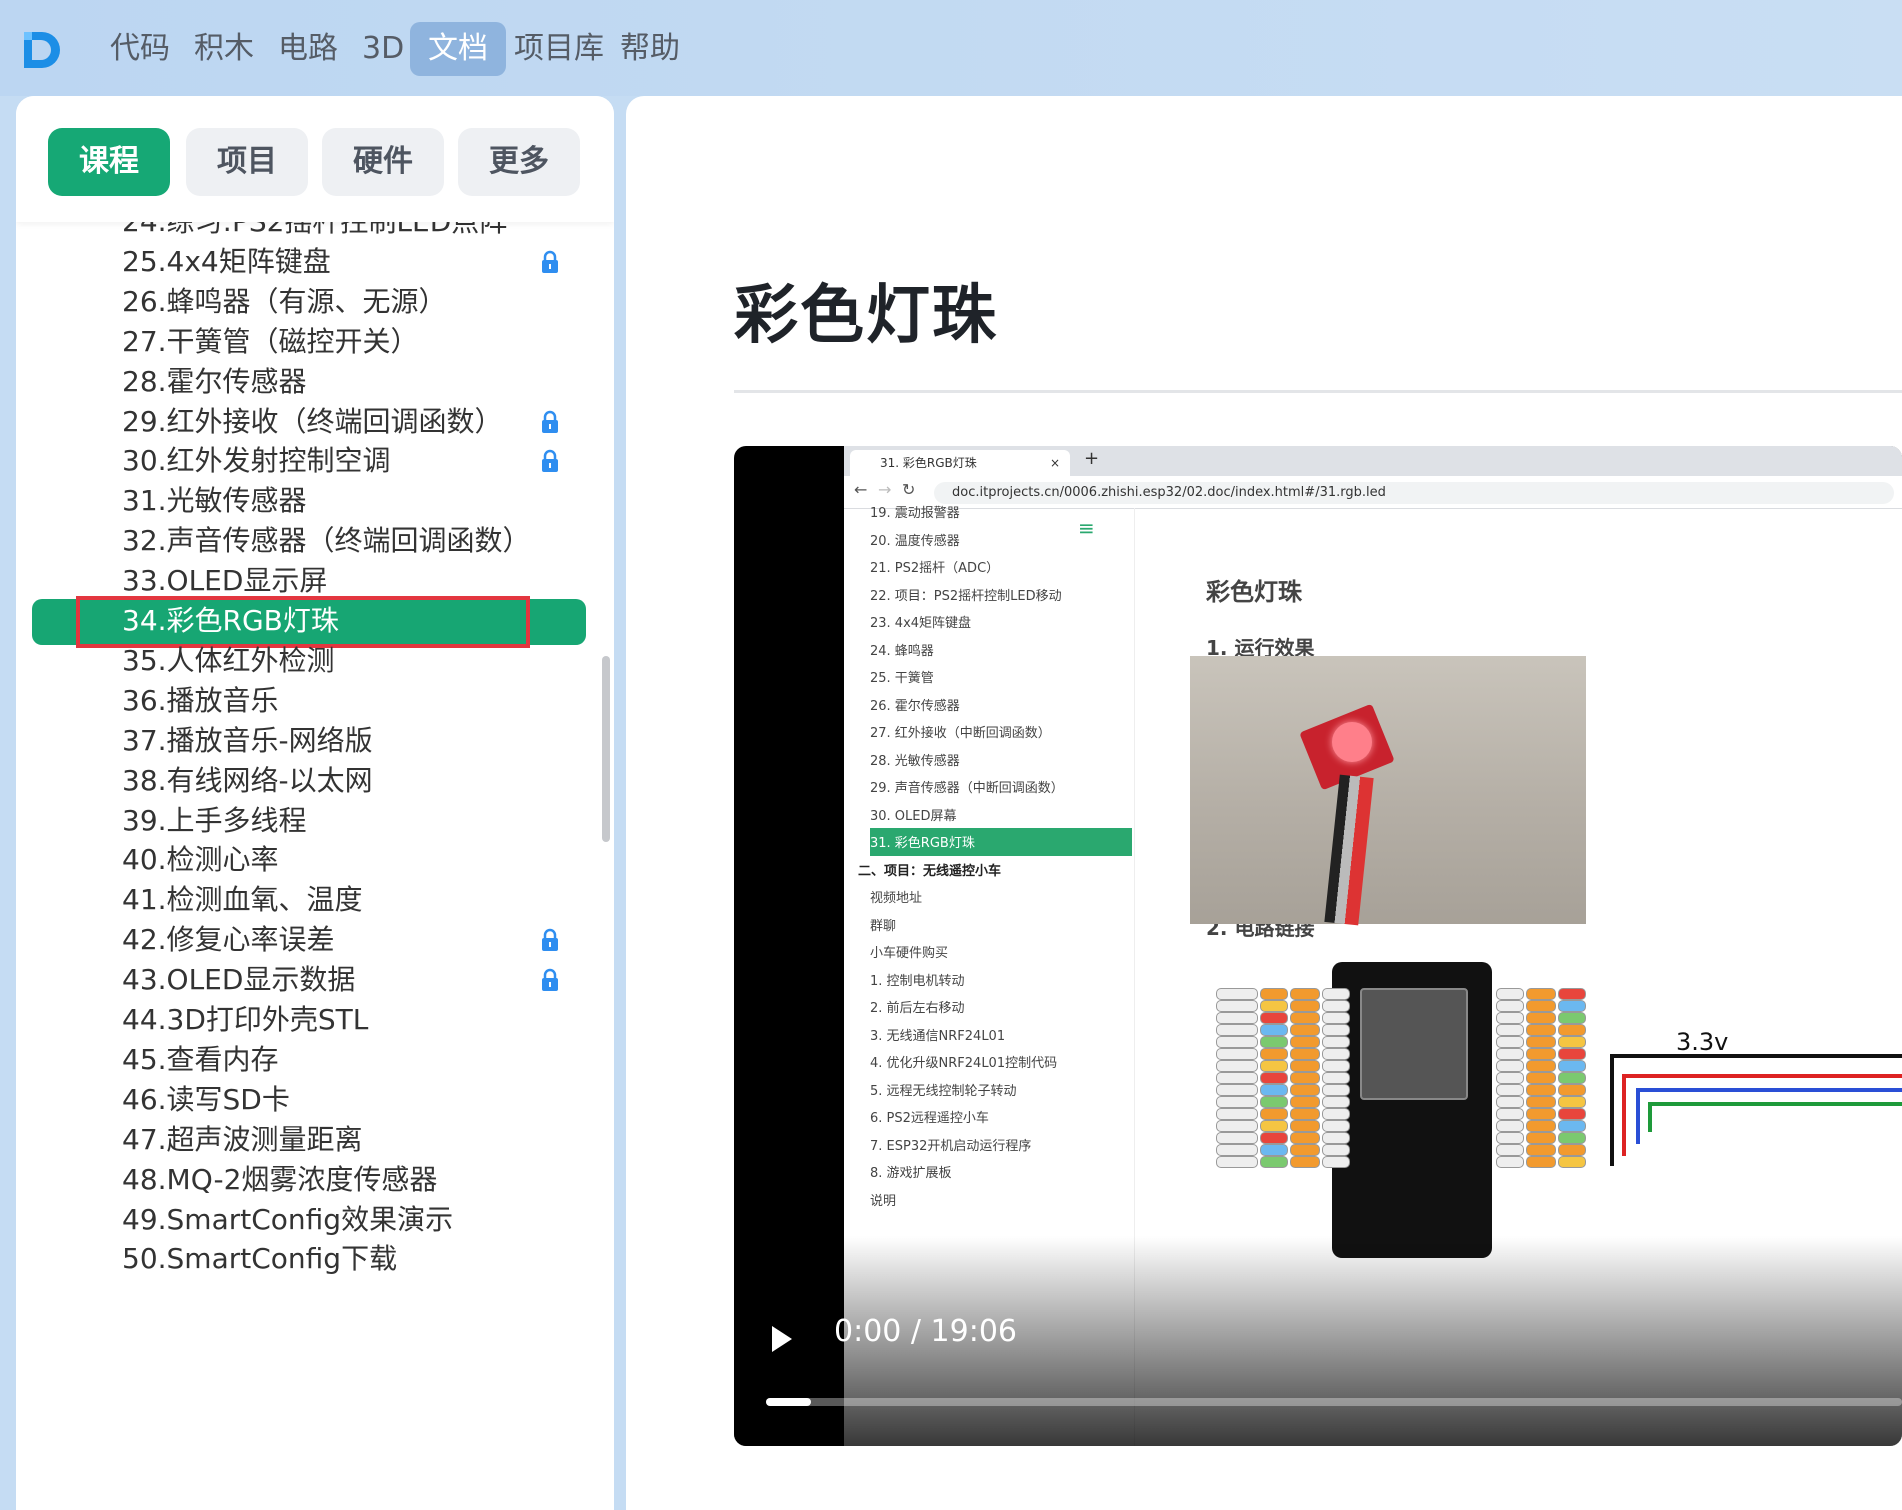 The image size is (1902, 1510). What do you see at coordinates (1349, 850) in the screenshot?
I see `led-wires` at bounding box center [1349, 850].